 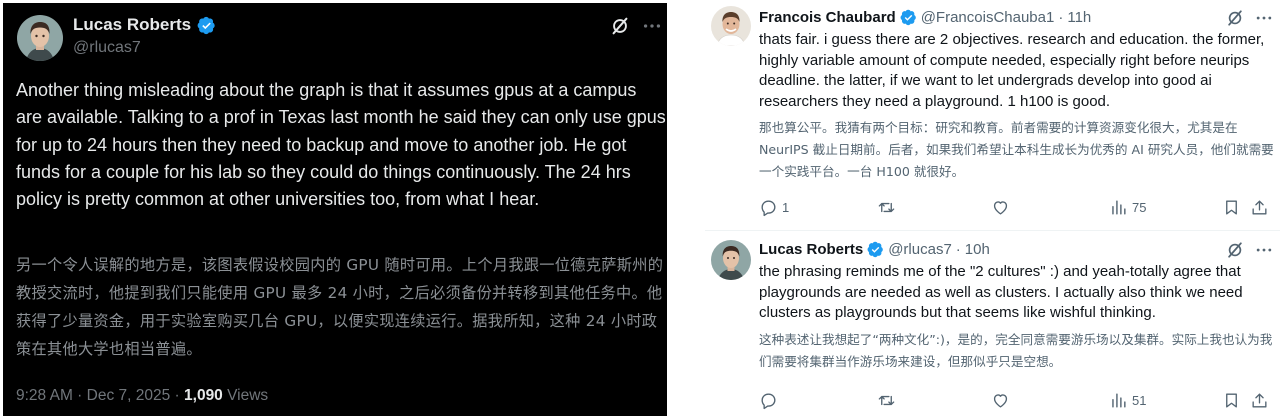 I want to click on view-count: 51, so click(x=1139, y=400).